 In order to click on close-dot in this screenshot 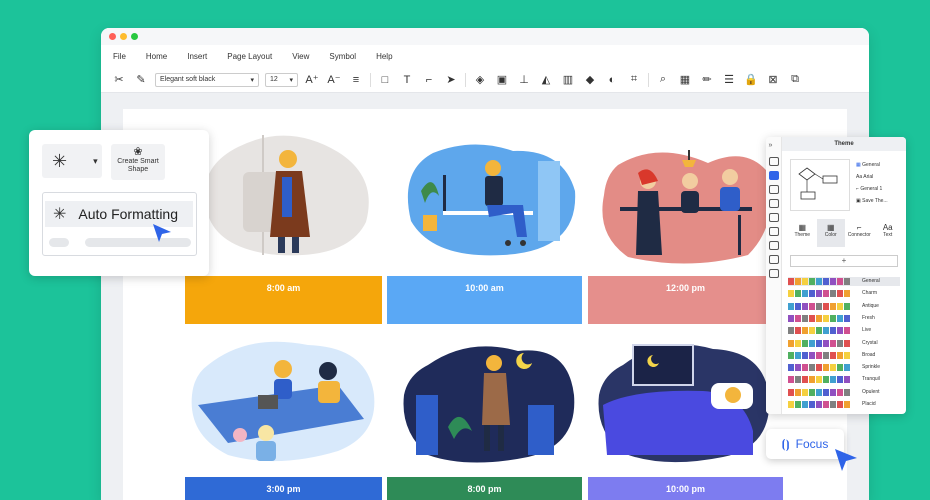, I will do `click(112, 36)`.